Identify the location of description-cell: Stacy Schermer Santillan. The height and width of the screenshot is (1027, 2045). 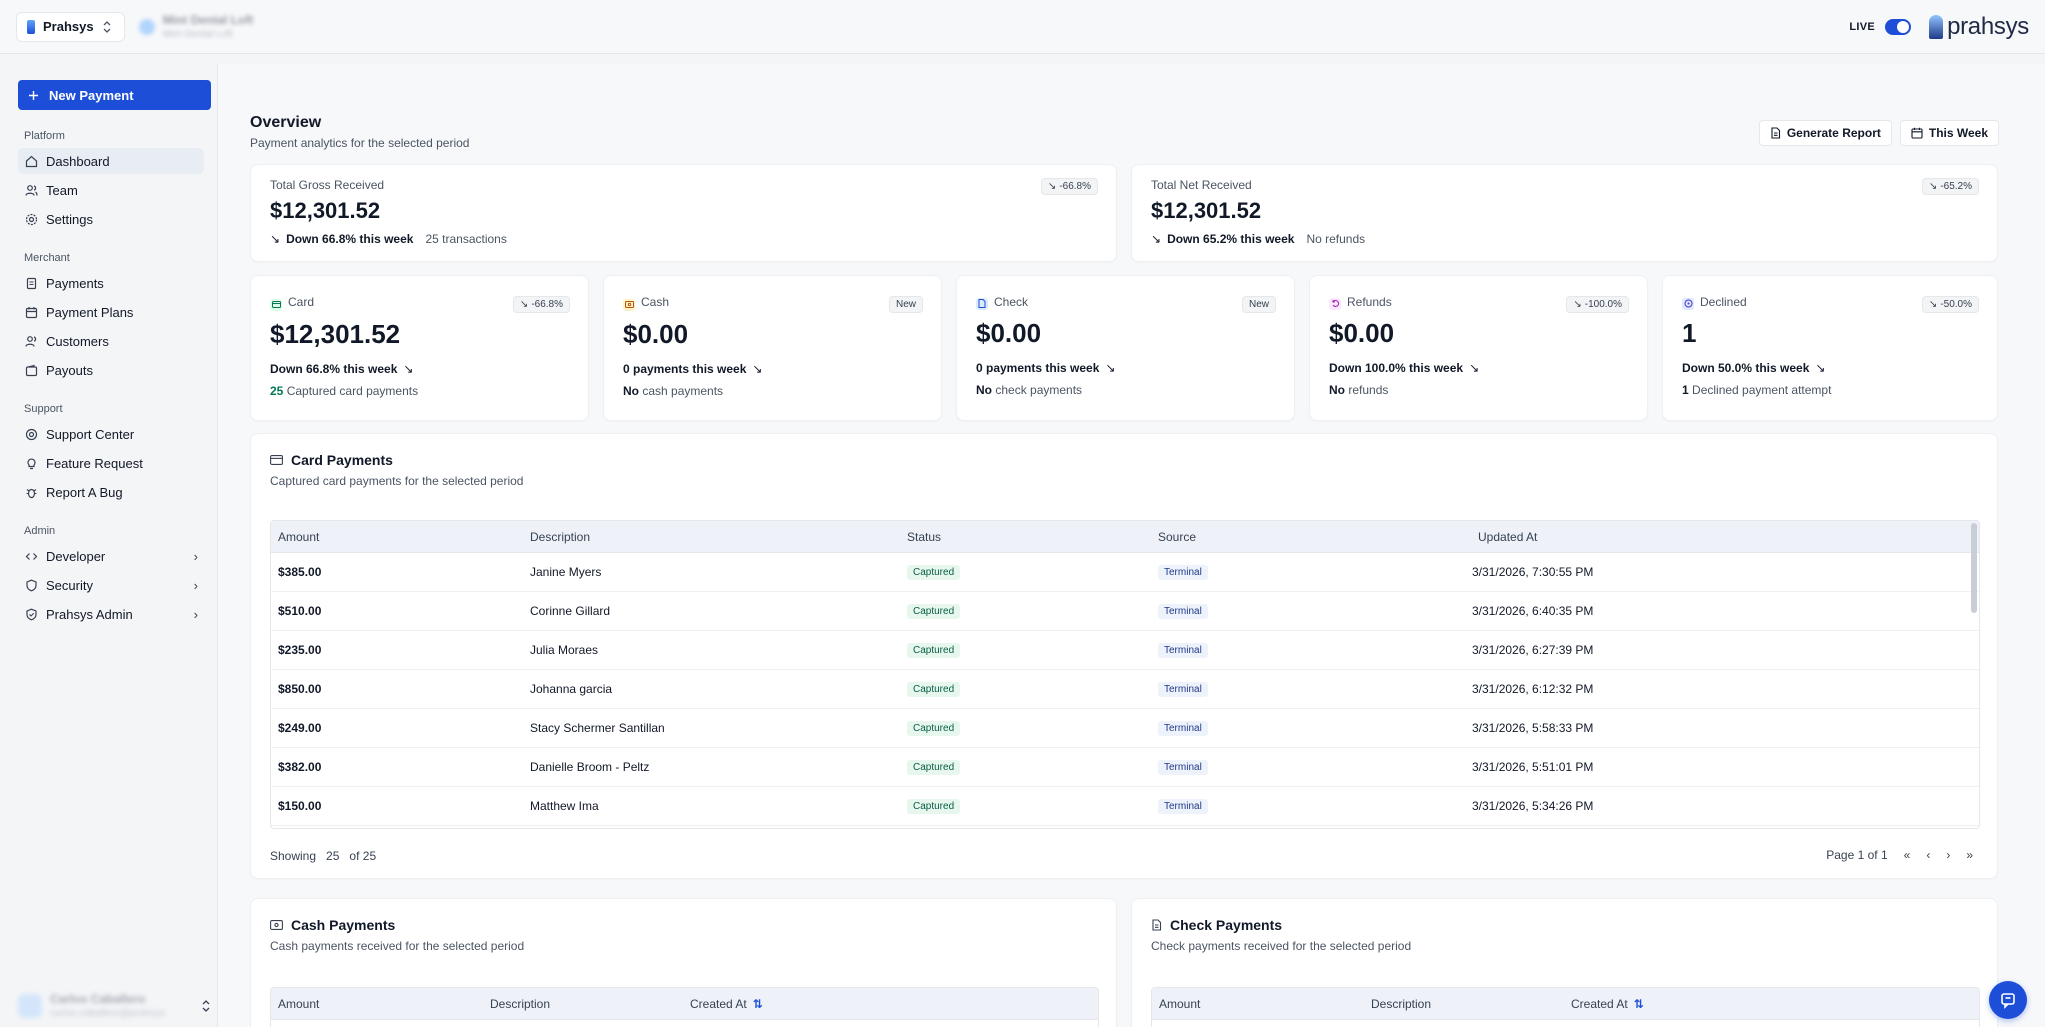
(597, 728).